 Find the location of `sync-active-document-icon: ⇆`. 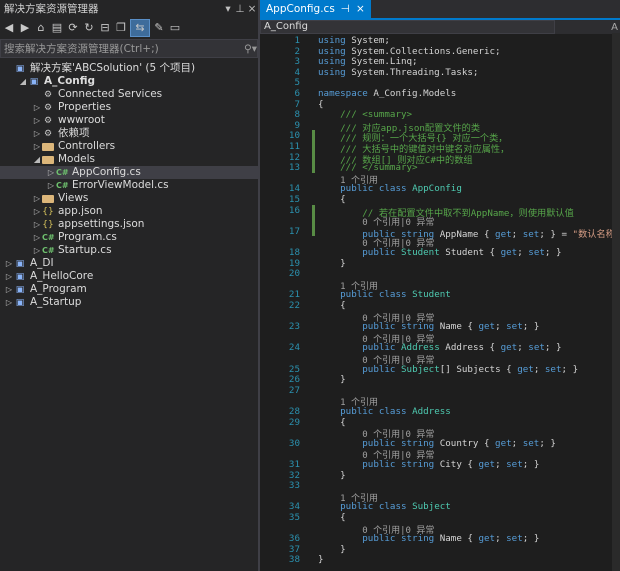

sync-active-document-icon: ⇆ is located at coordinates (140, 28).